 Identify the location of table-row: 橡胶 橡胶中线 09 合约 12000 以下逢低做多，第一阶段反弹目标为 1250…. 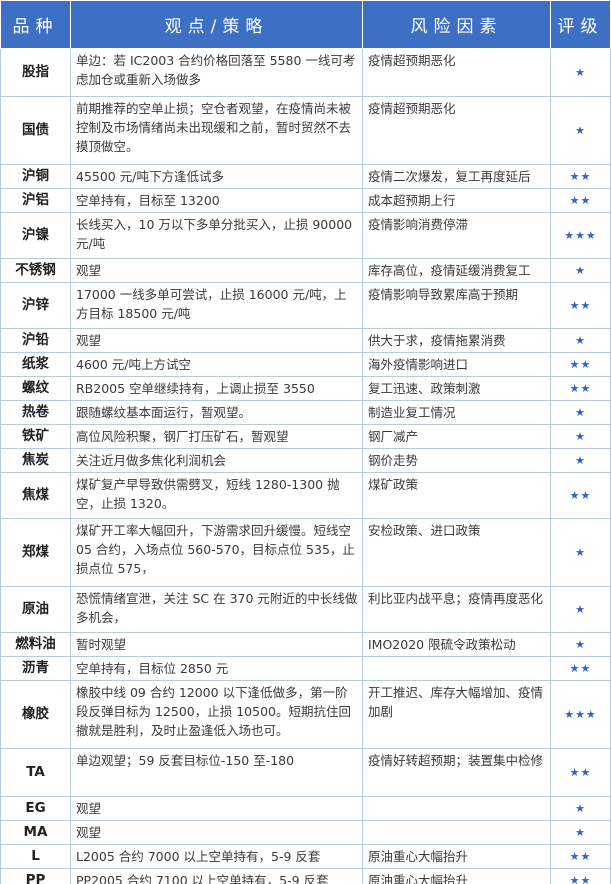
(305, 714).